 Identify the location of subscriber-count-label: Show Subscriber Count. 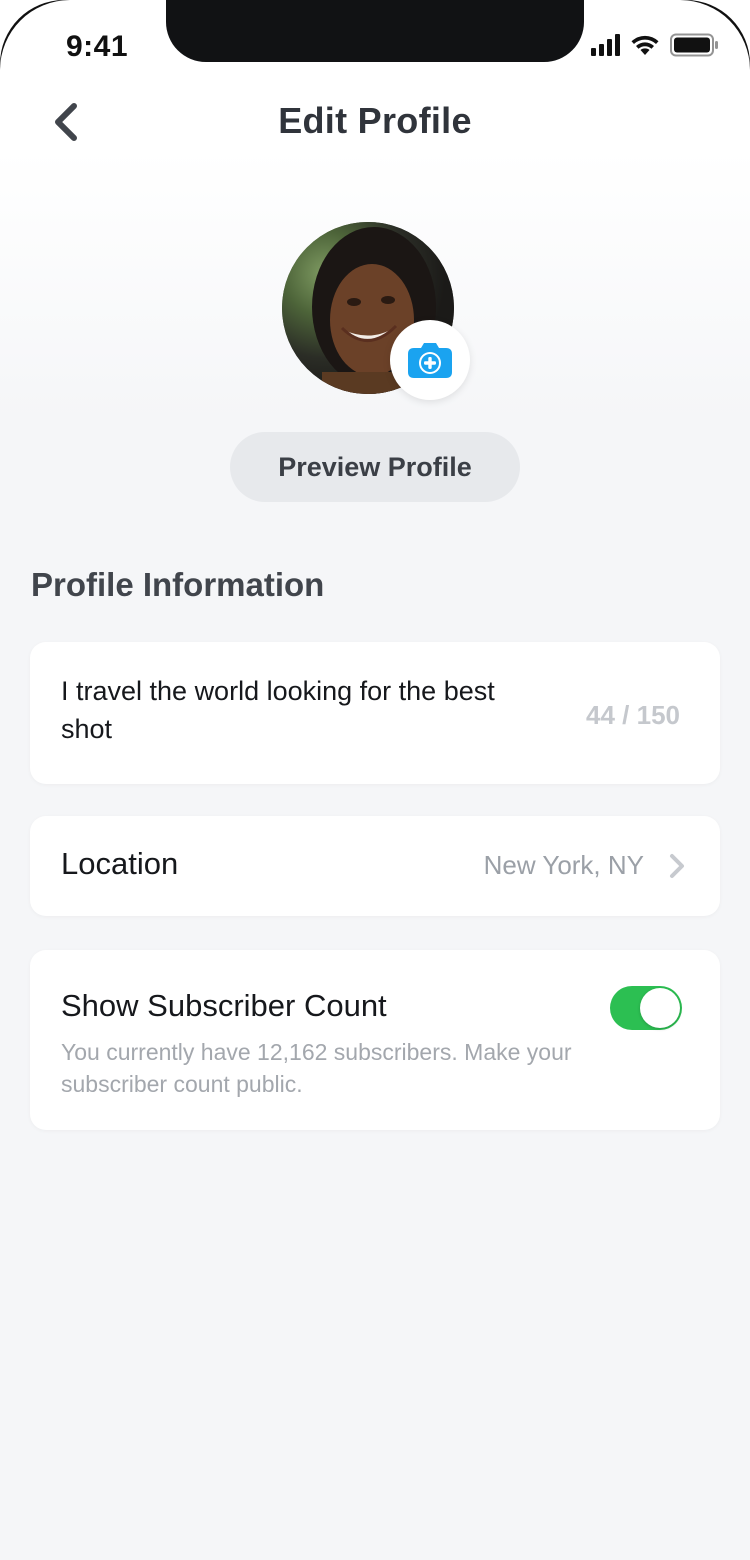
(224, 1005).